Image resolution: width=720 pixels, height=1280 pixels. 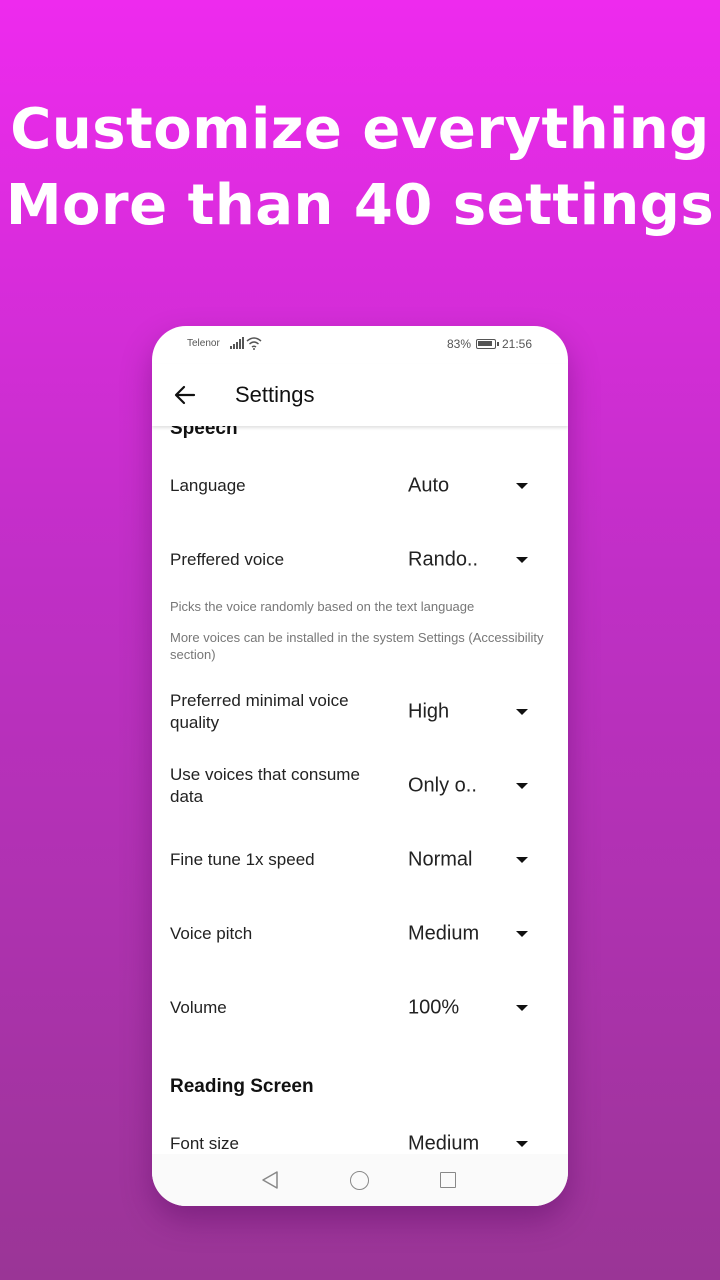 I want to click on dropdown-value: Normal, so click(x=440, y=860).